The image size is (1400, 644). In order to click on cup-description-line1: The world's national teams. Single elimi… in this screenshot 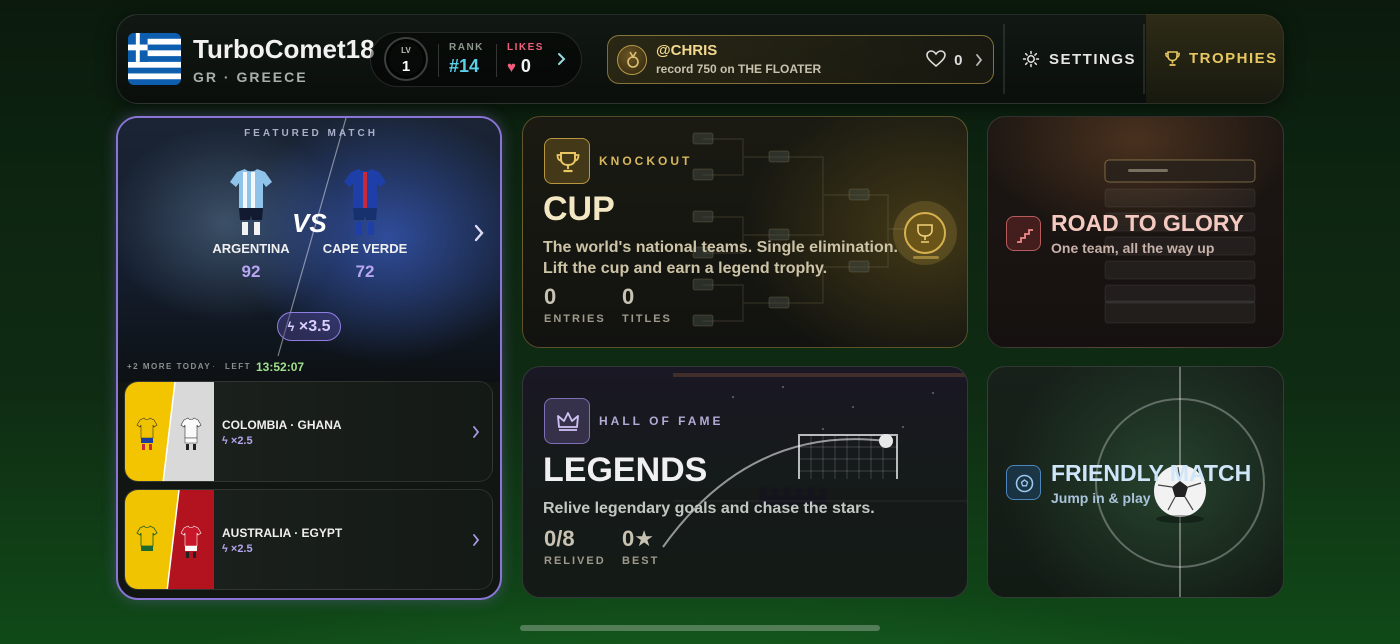, I will do `click(720, 247)`.